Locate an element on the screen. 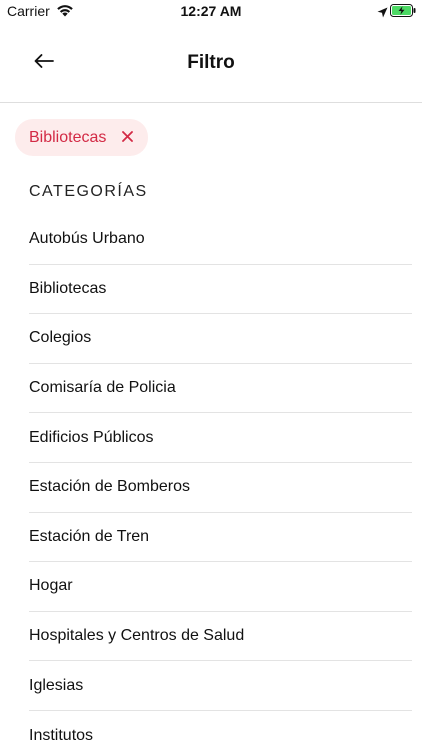 The image size is (422, 750). back-button is located at coordinates (44, 63).